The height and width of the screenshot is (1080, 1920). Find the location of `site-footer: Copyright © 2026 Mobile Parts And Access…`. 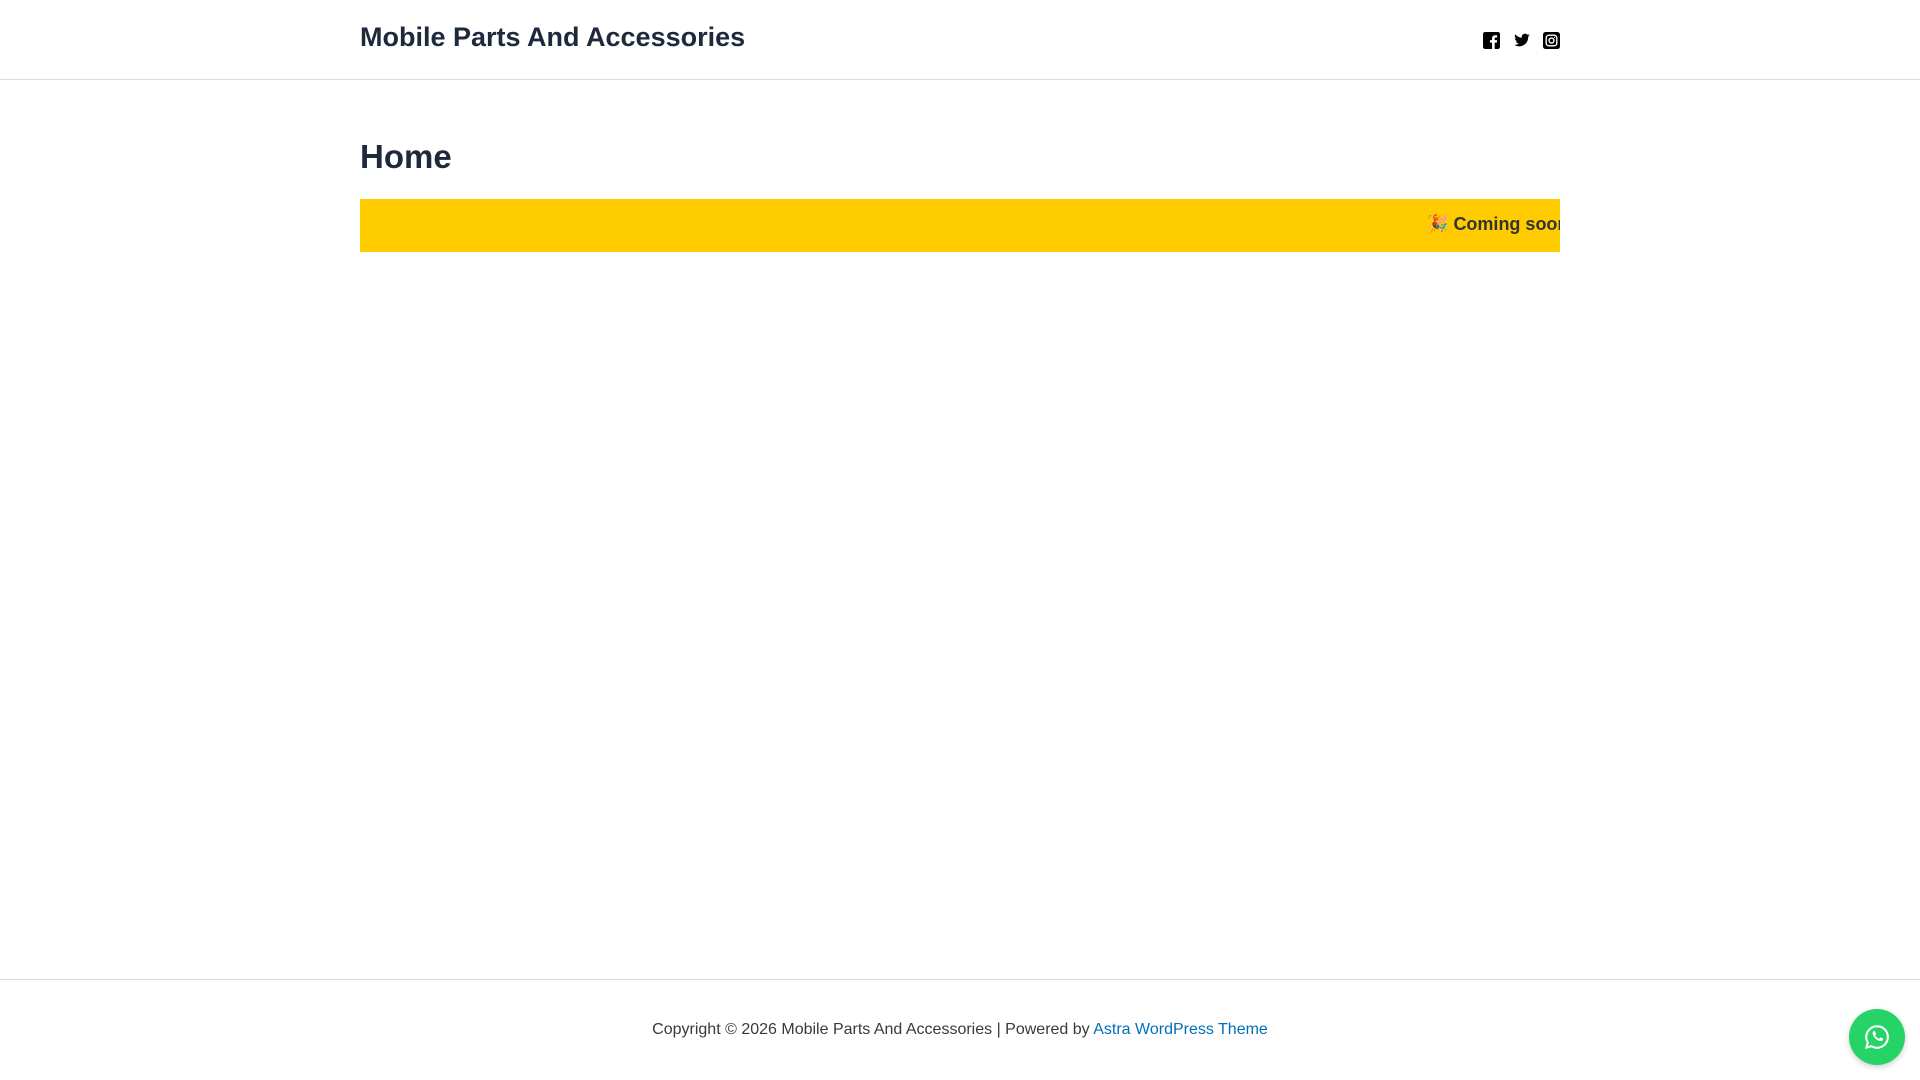

site-footer: Copyright © 2026 Mobile Parts And Access… is located at coordinates (960, 1029).